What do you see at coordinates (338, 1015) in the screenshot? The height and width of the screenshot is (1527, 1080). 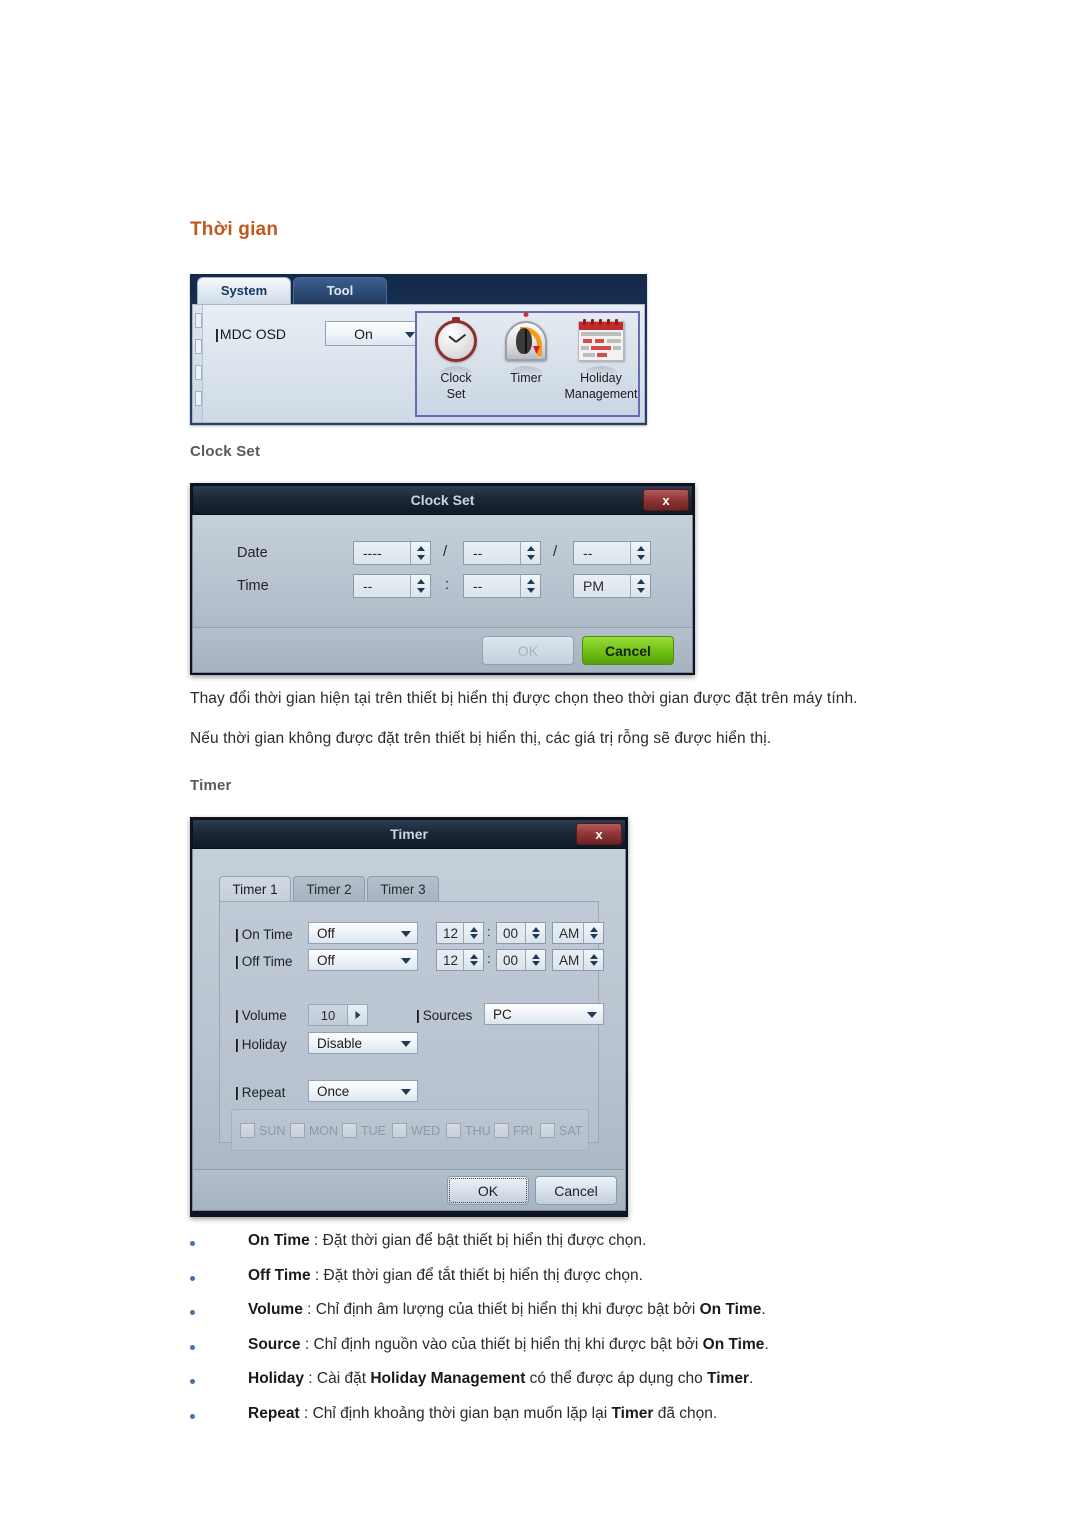 I see `volume-stepper: 10` at bounding box center [338, 1015].